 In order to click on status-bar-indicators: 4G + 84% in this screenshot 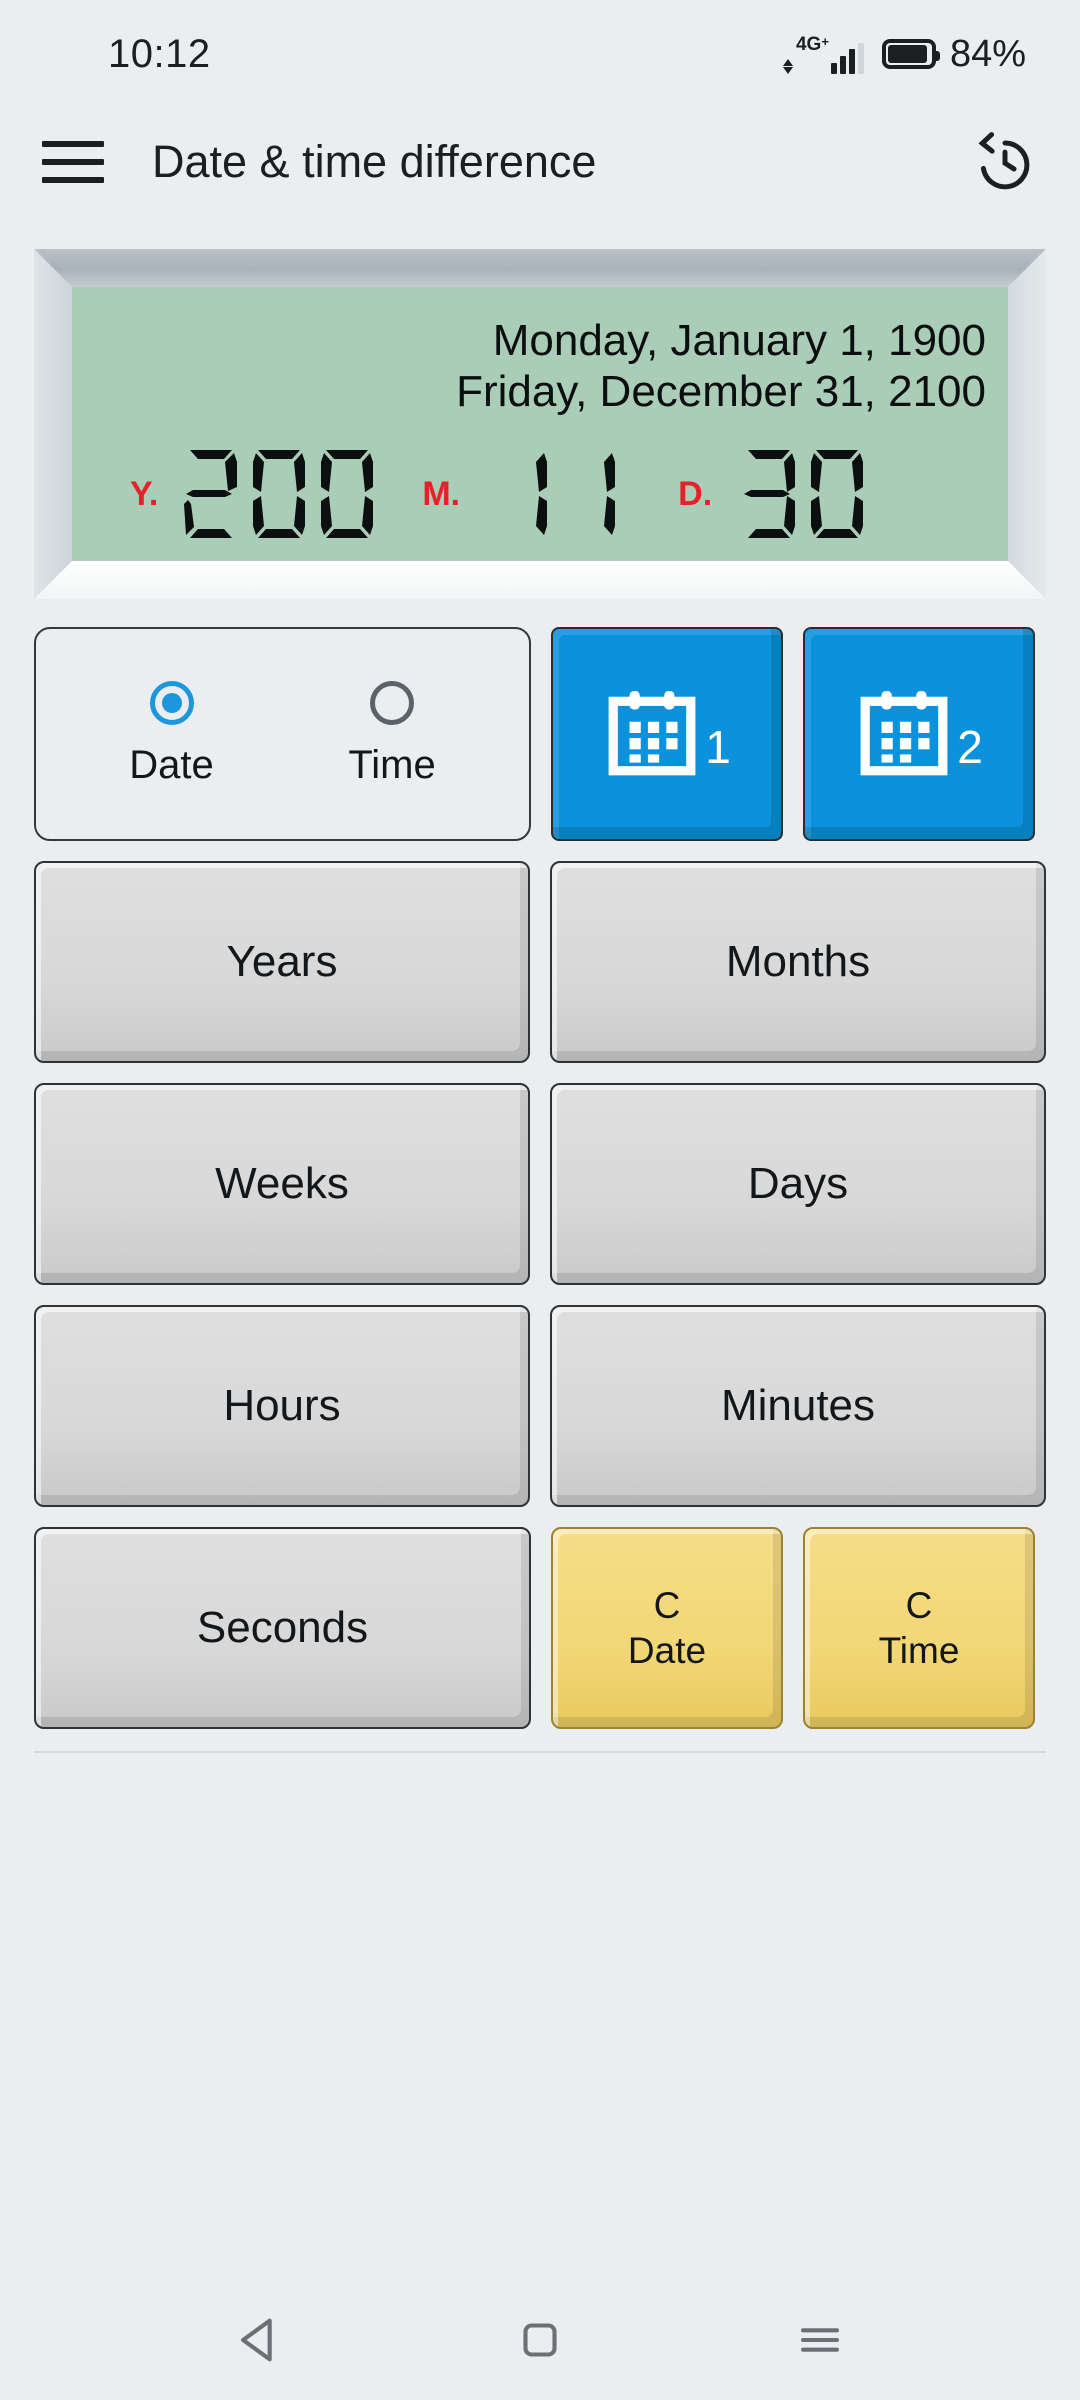, I will do `click(904, 54)`.